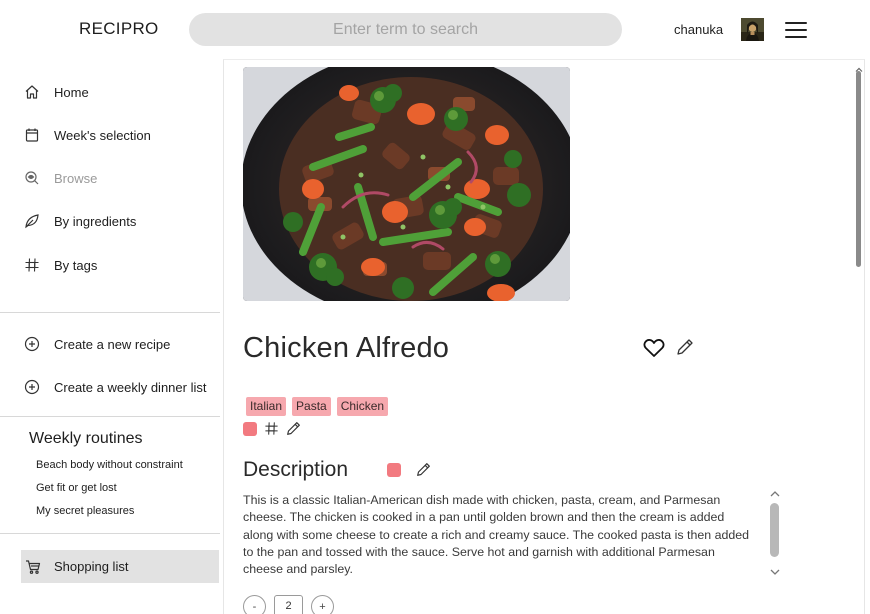 Image resolution: width=870 pixels, height=614 pixels. I want to click on create-weekly-list-button: Create a weekly dinner list, so click(115, 387).